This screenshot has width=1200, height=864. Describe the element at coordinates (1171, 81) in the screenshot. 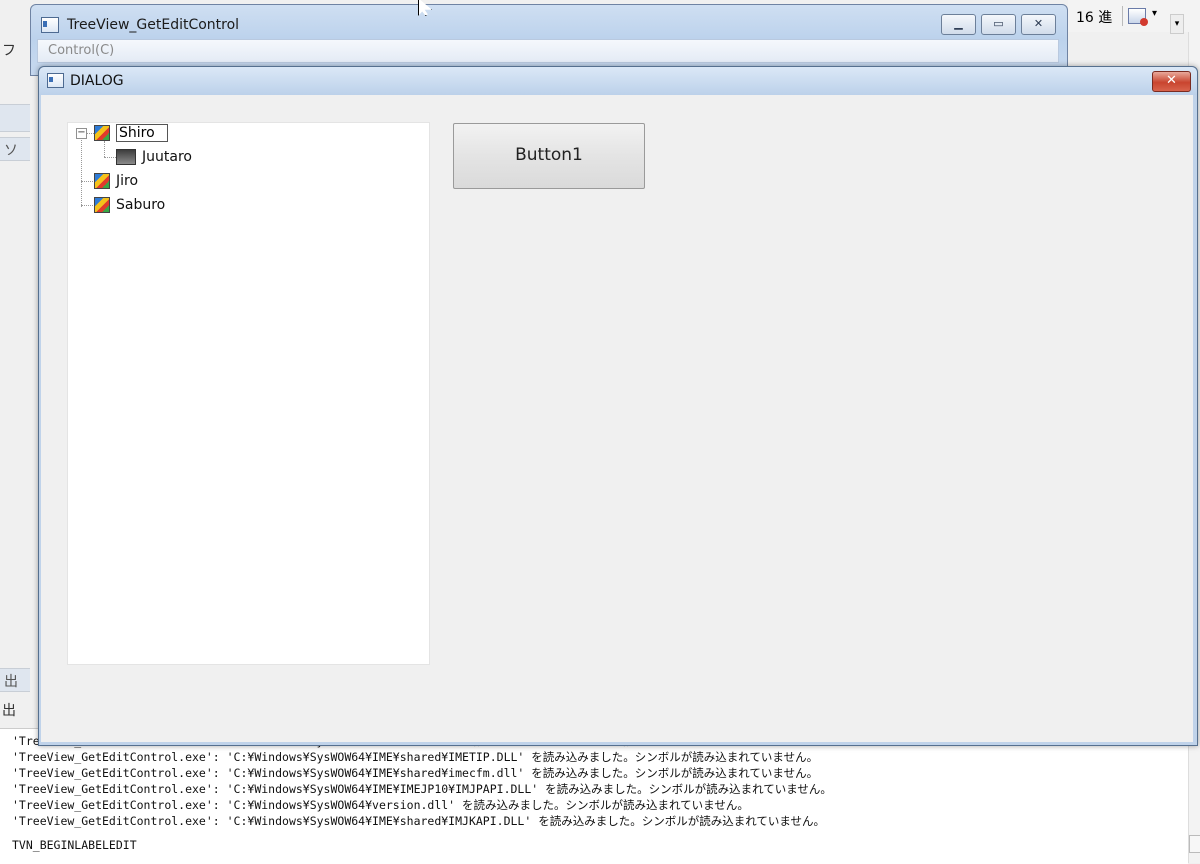

I see `dialog-close-button: ✕` at that location.